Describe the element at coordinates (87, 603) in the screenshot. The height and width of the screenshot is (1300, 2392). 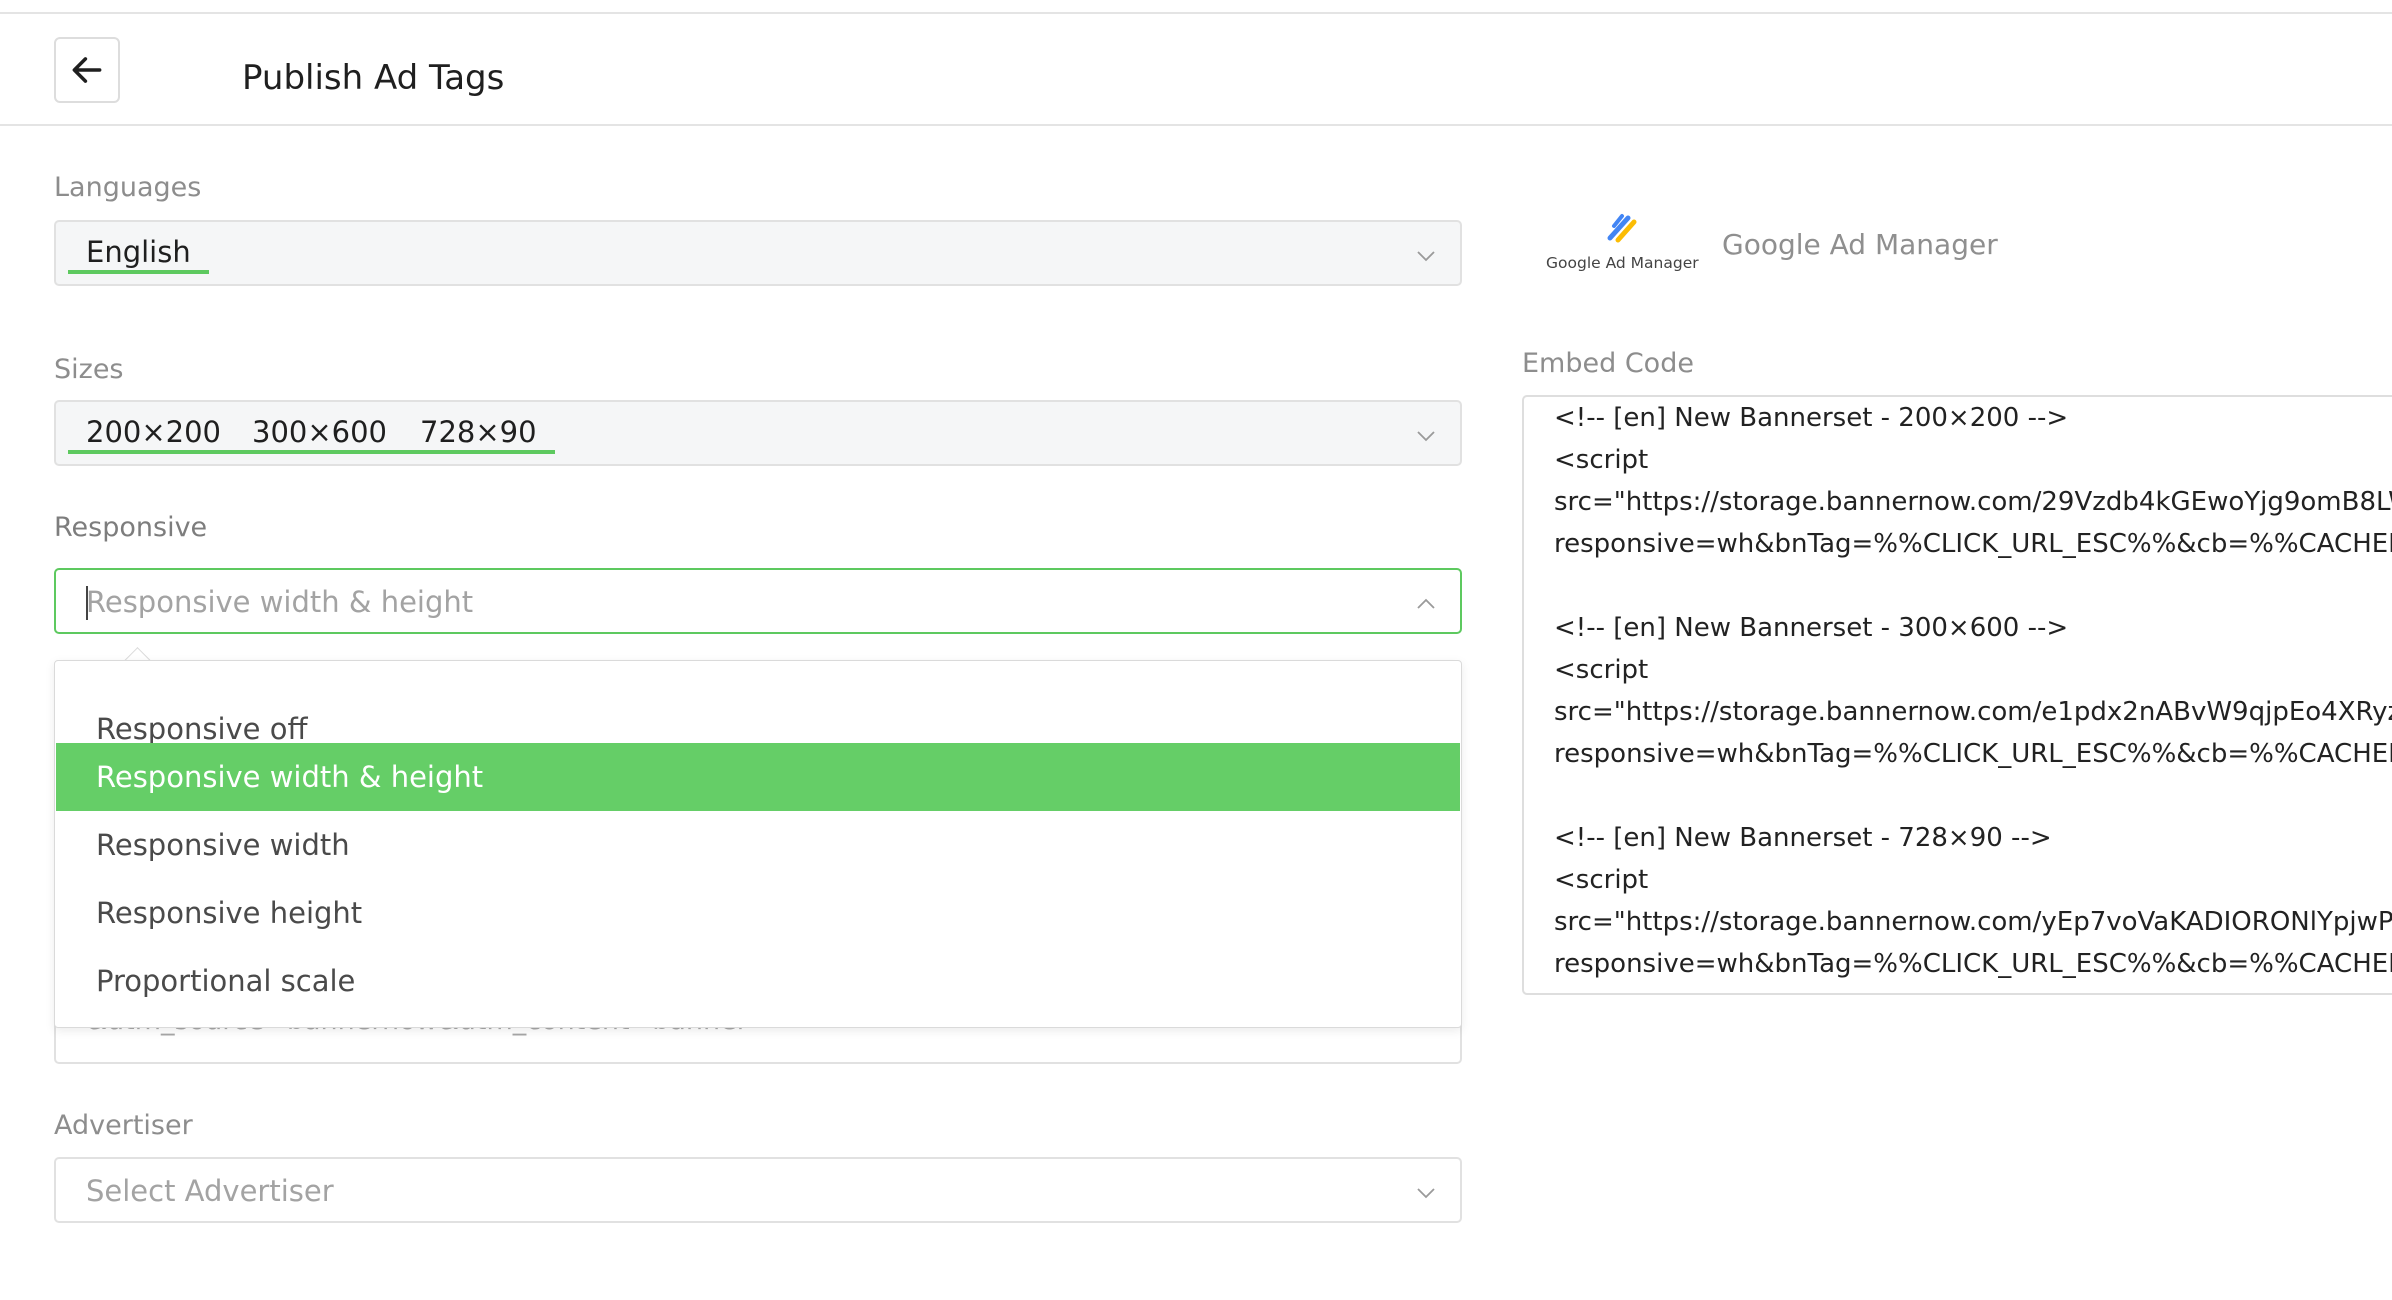
I see `text-cursor` at that location.